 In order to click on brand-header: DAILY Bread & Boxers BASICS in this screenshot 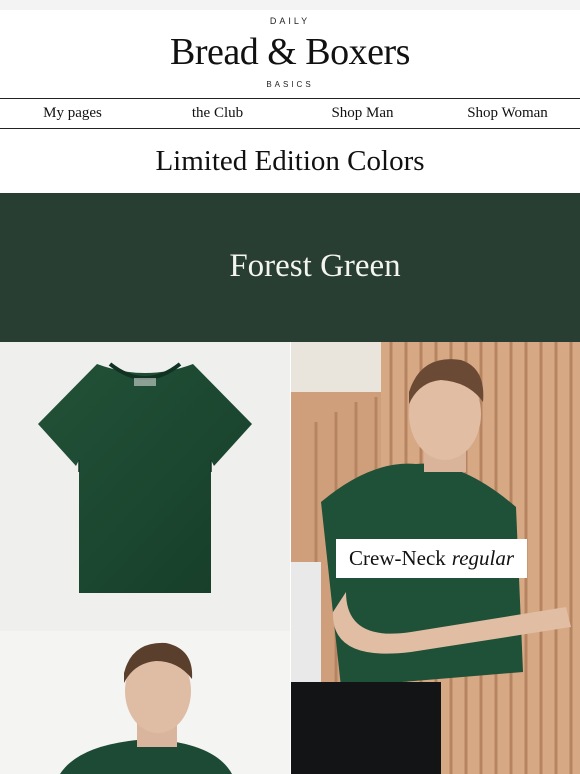, I will do `click(290, 54)`.